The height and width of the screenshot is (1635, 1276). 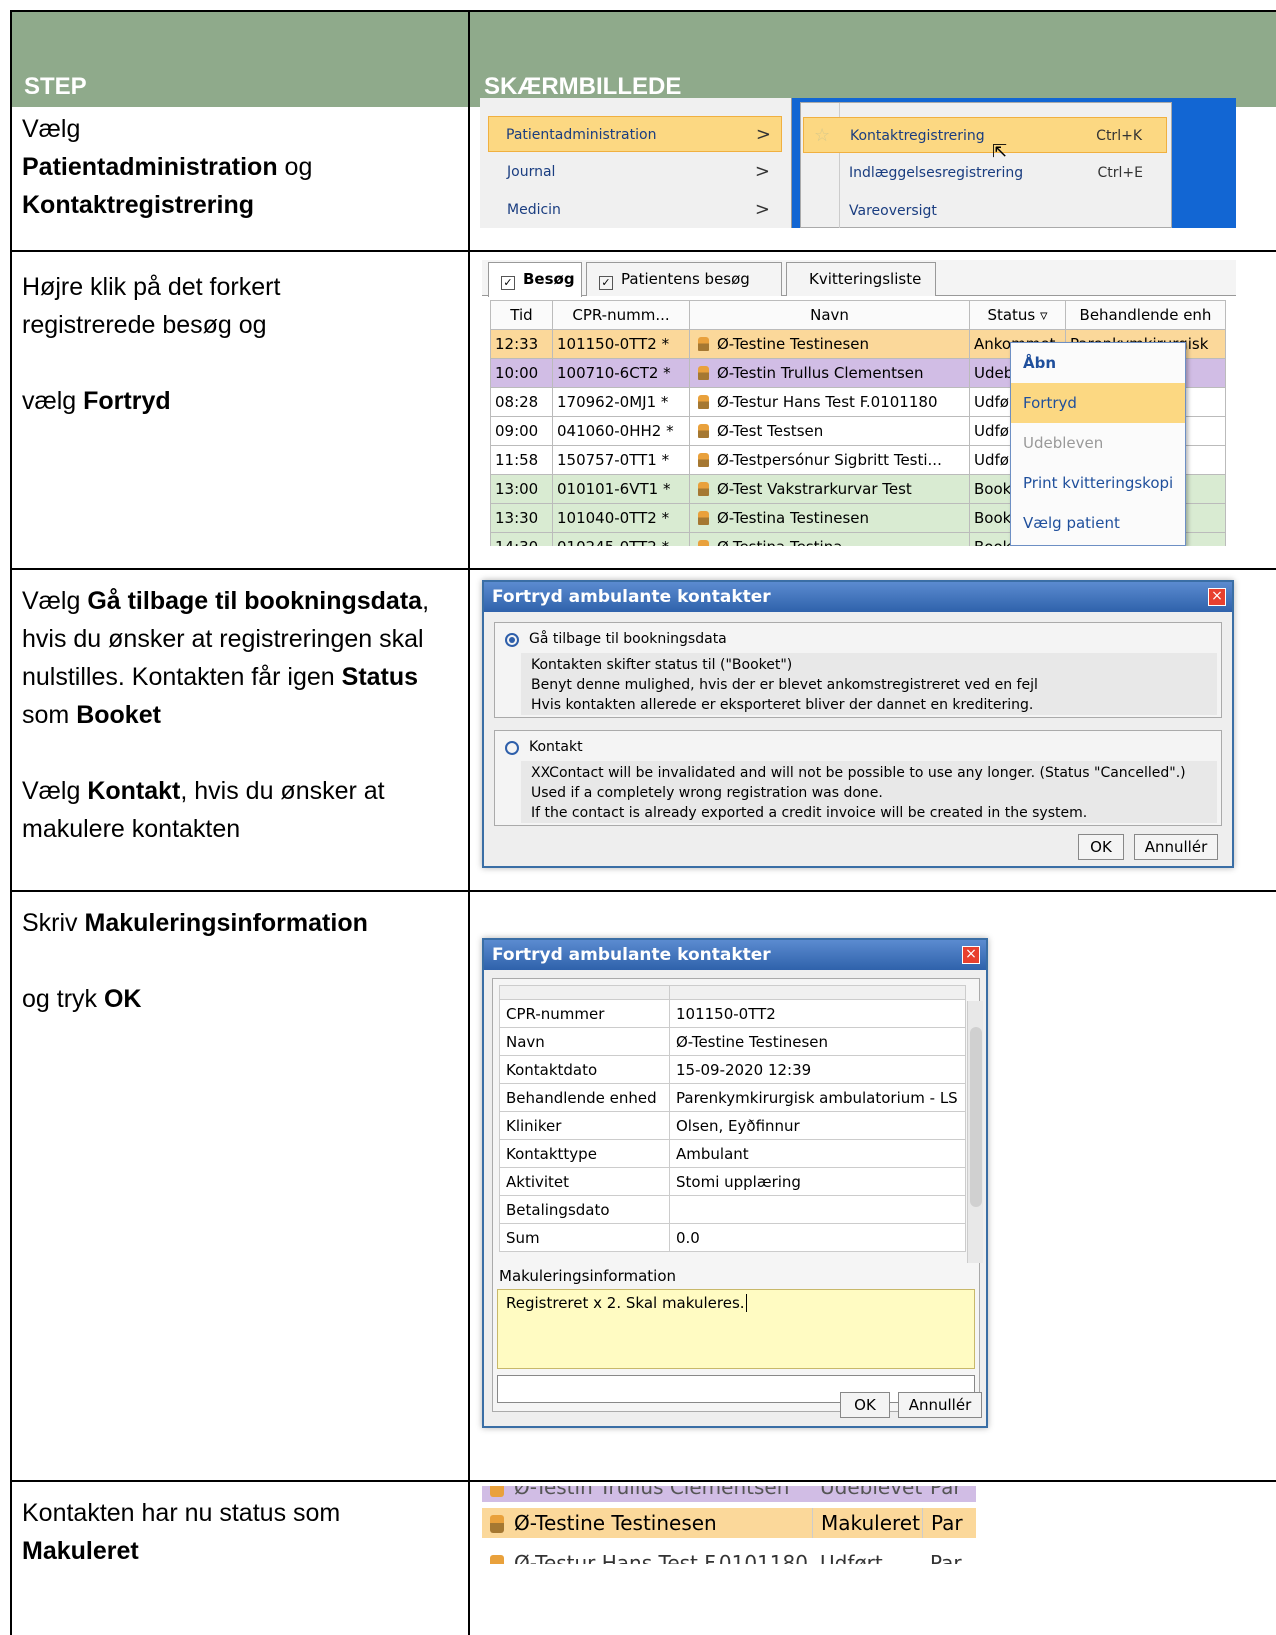 What do you see at coordinates (521, 373) in the screenshot?
I see `cell-tid: 10:00` at bounding box center [521, 373].